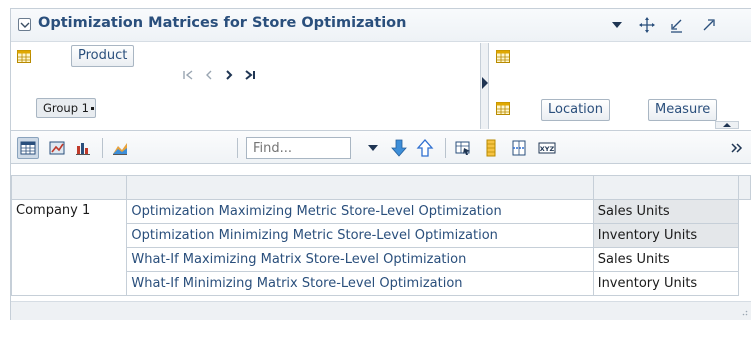  I want to click on measure-dimension-chip: Measure, so click(683, 110).